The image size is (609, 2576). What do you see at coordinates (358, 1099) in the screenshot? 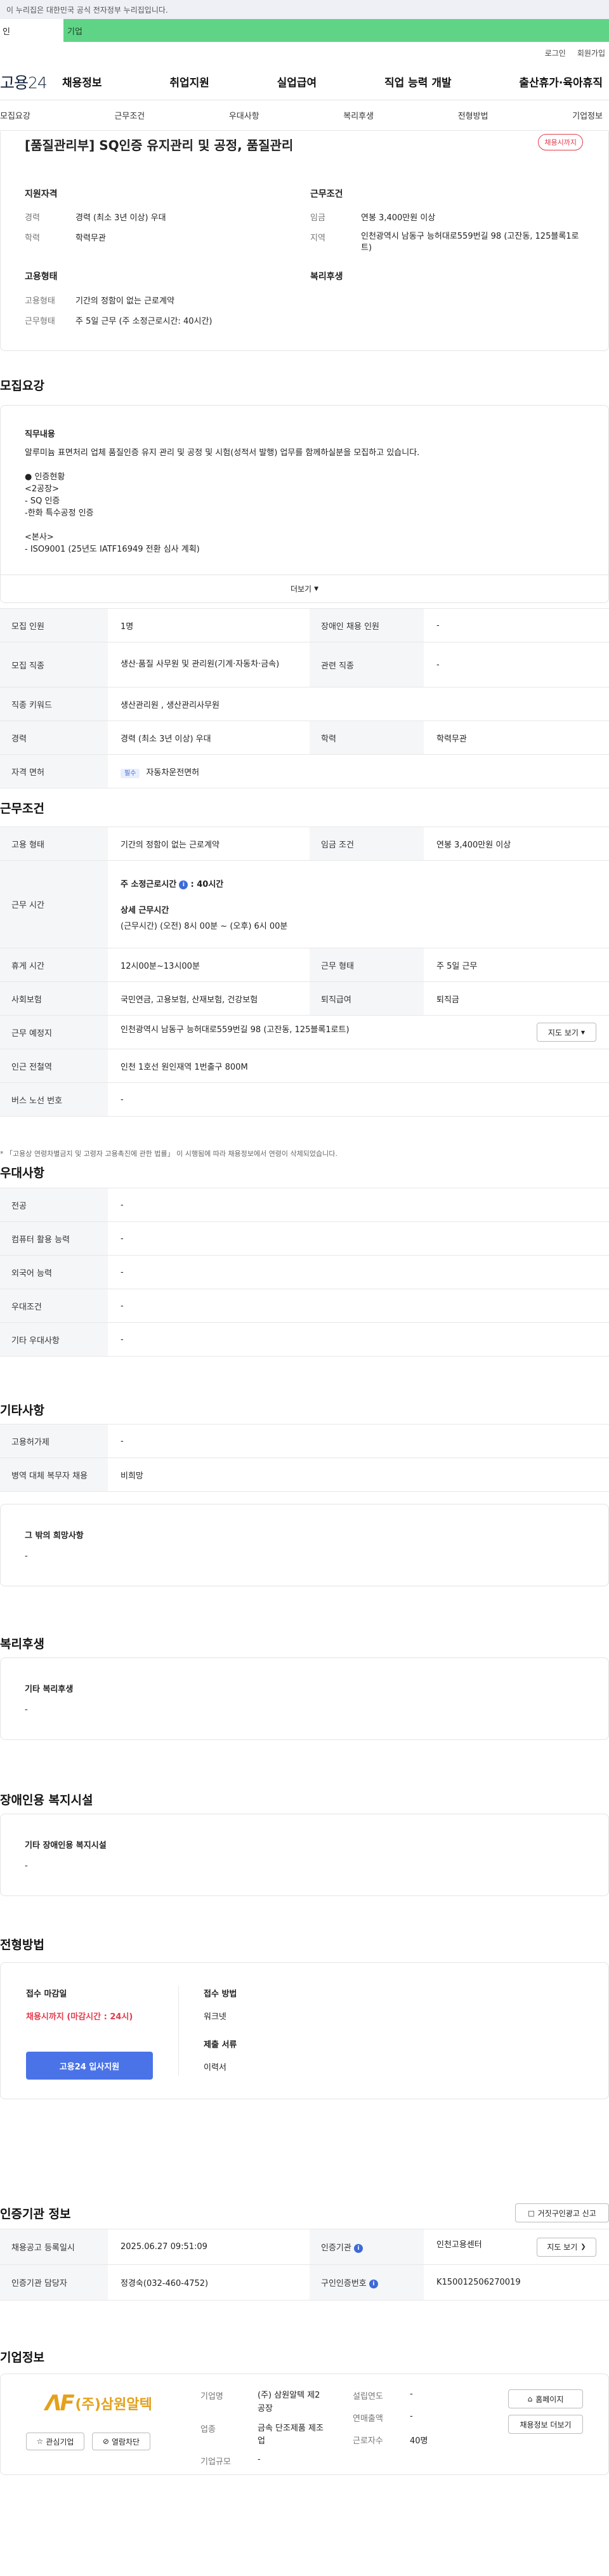
I see `work-row-value: -` at bounding box center [358, 1099].